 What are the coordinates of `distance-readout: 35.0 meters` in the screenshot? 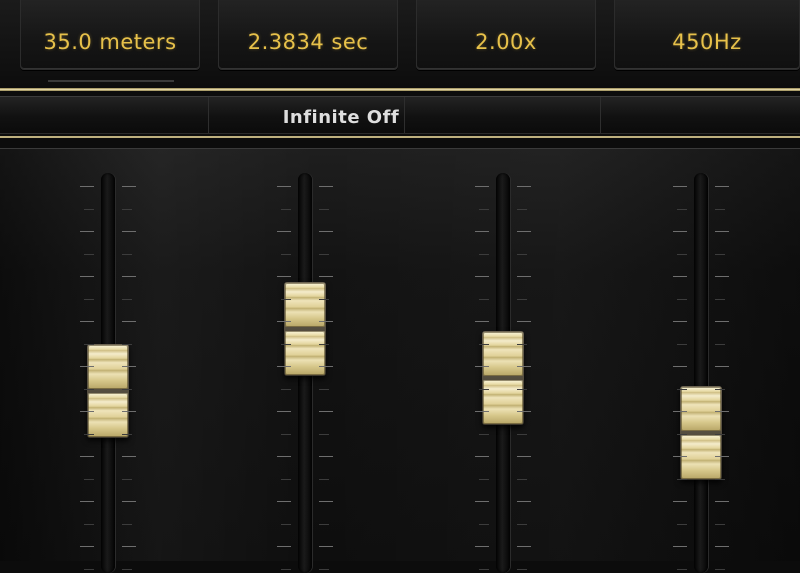 It's located at (110, 35).